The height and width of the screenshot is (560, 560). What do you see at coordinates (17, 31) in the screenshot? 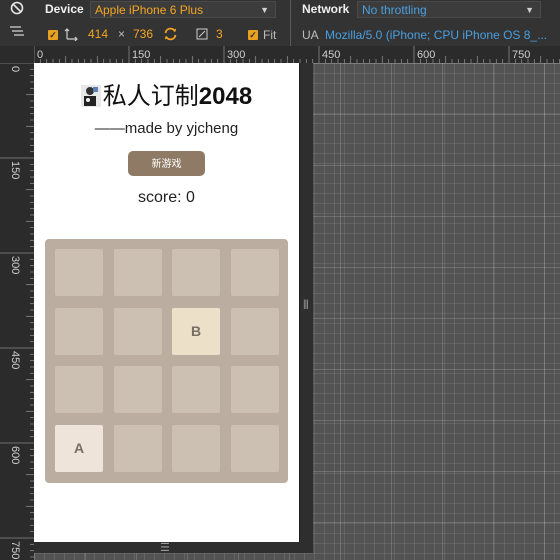
I see `drawer-icon` at bounding box center [17, 31].